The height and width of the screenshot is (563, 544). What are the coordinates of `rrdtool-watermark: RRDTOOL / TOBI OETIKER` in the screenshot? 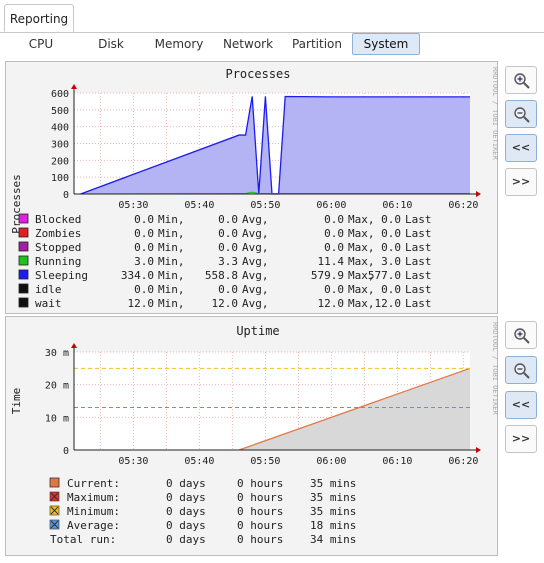 It's located at (495, 114).